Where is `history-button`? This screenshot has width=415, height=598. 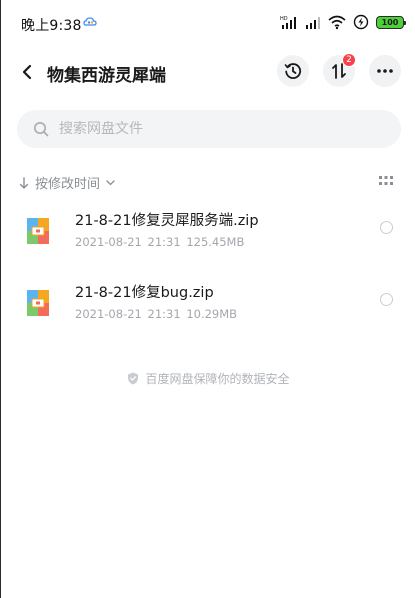
history-button is located at coordinates (293, 71).